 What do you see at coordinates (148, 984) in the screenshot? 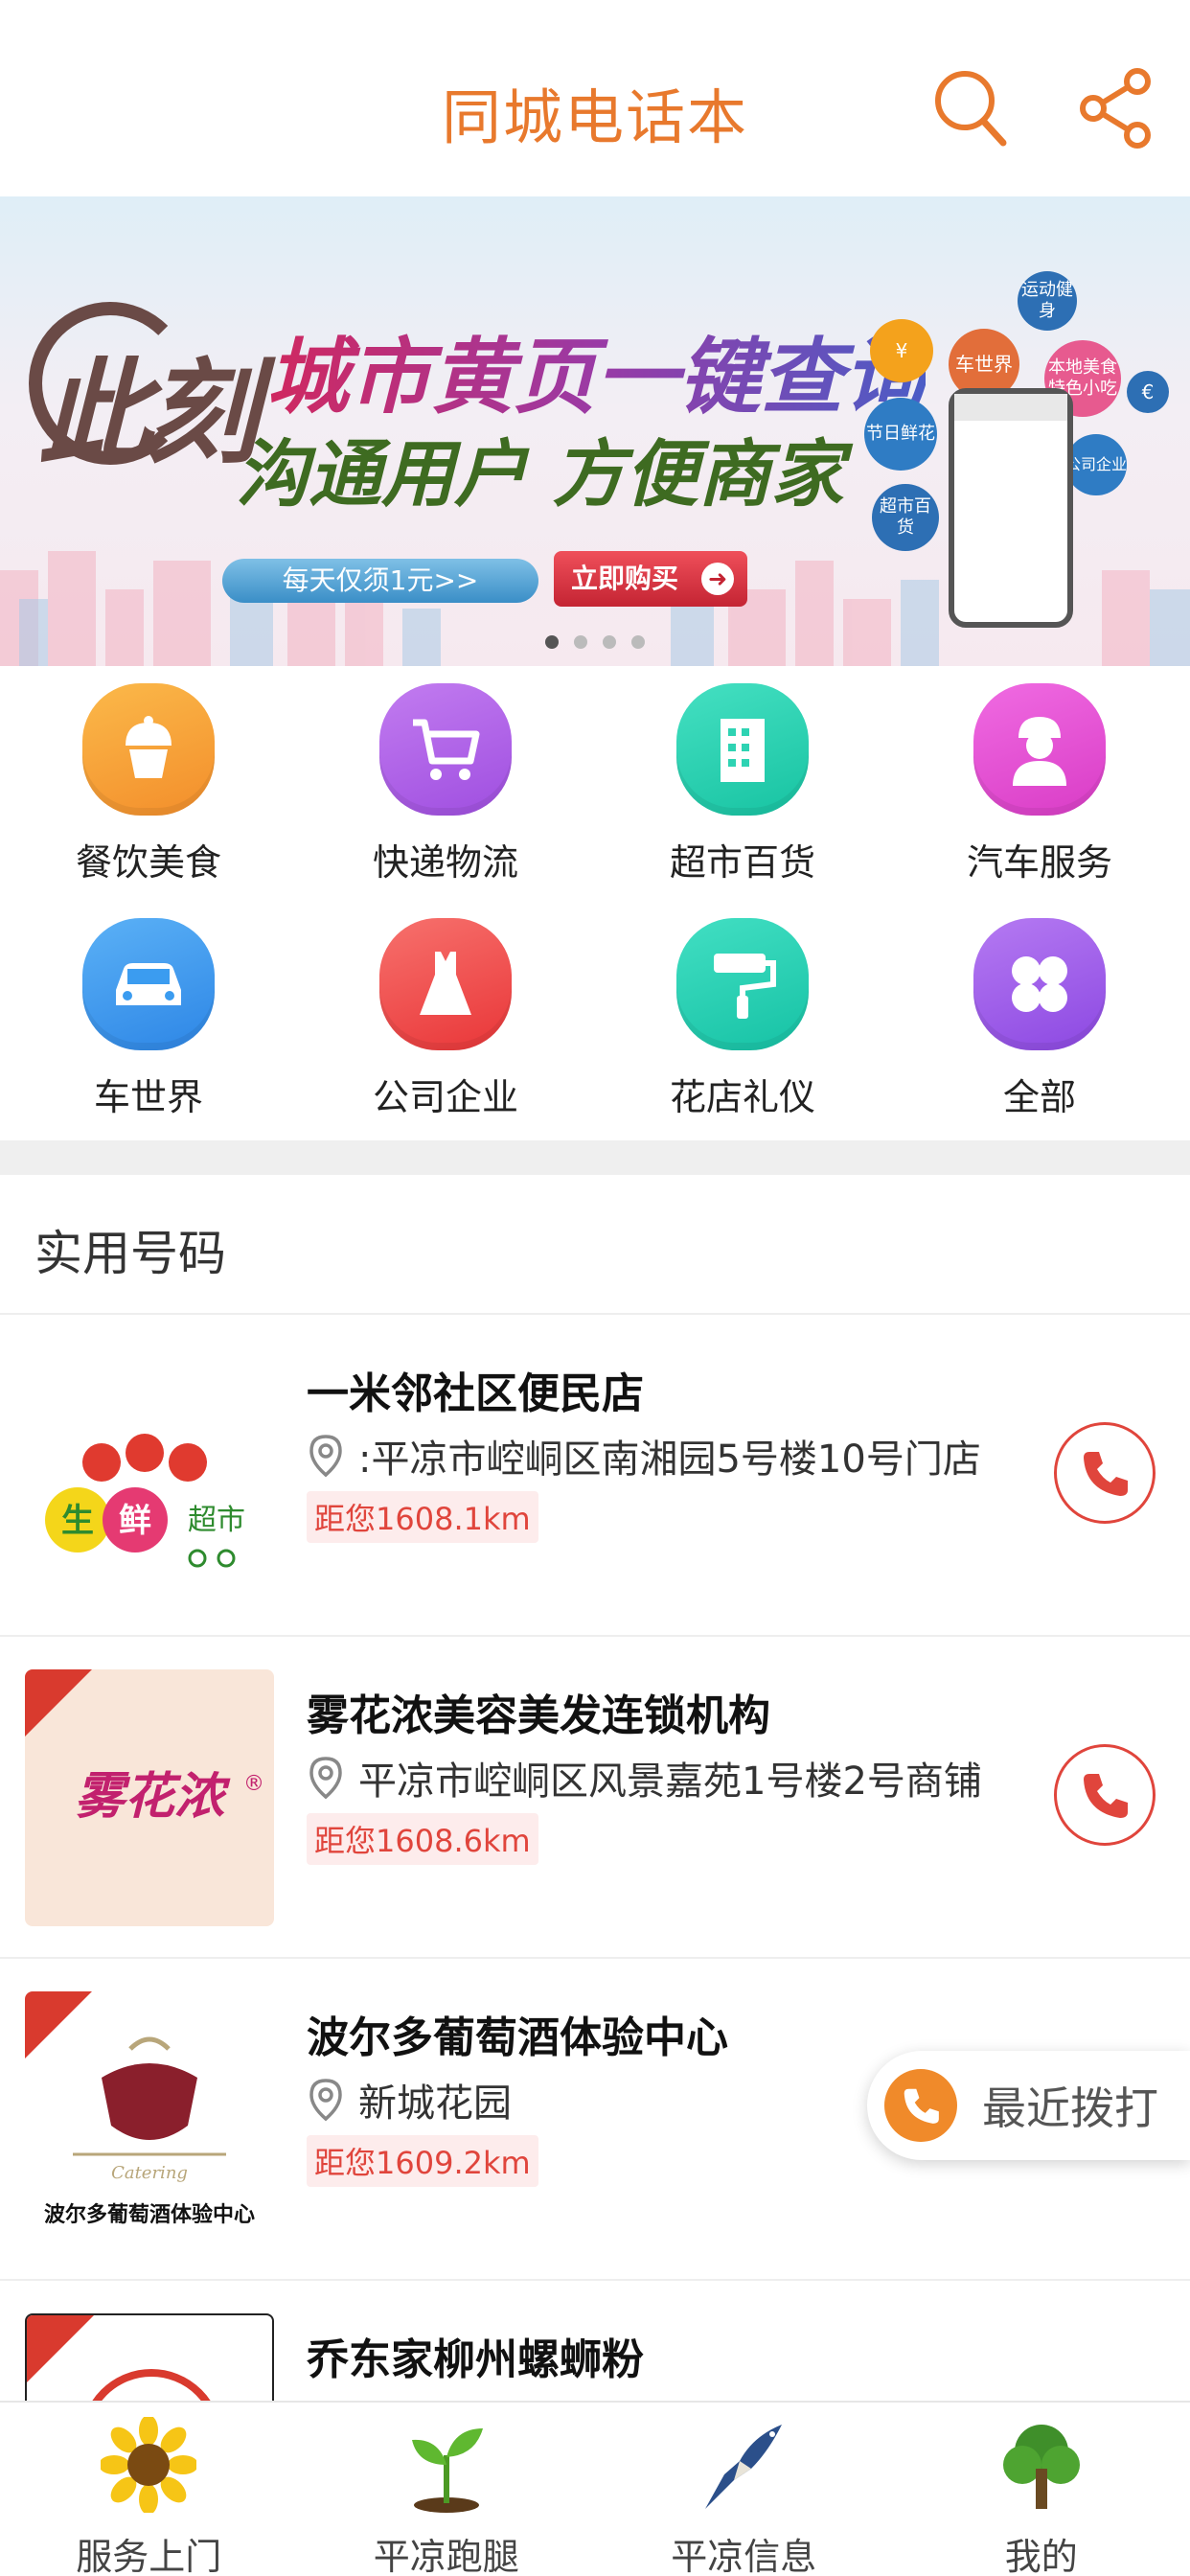
I see `car-icon` at bounding box center [148, 984].